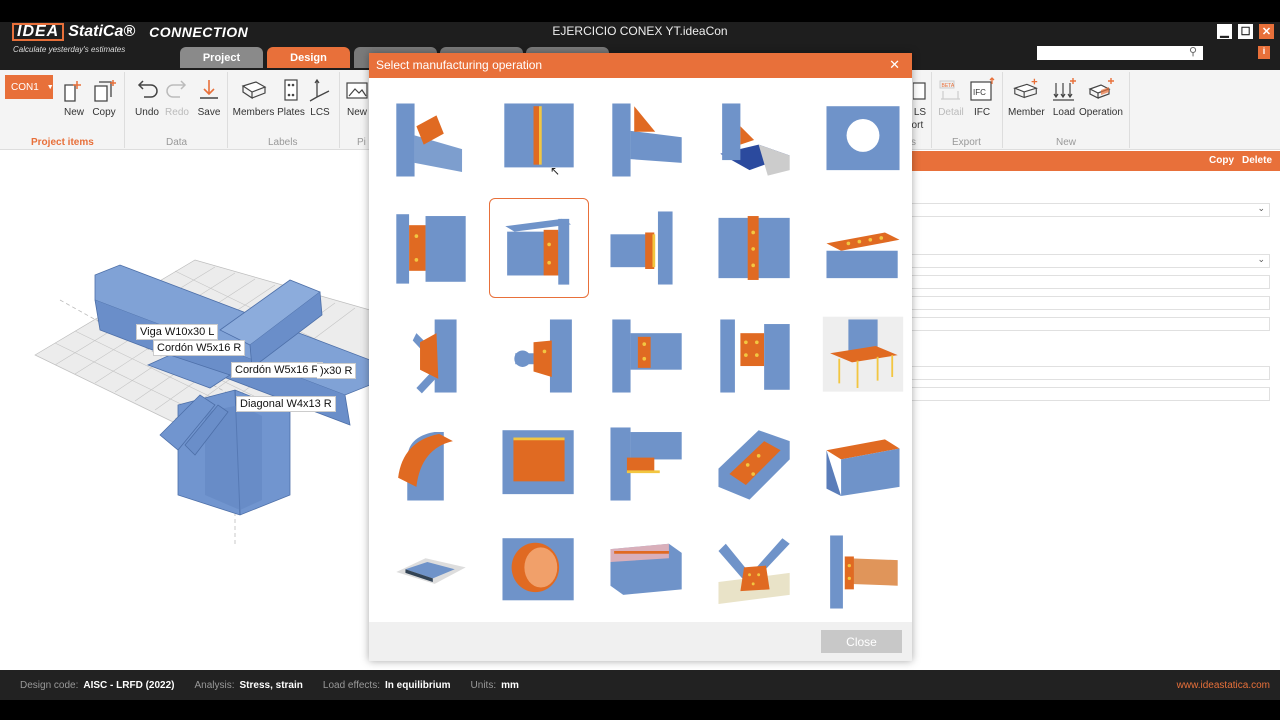 The width and height of the screenshot is (1280, 720). What do you see at coordinates (104, 97) in the screenshot?
I see `copy-connection-button: Copy` at bounding box center [104, 97].